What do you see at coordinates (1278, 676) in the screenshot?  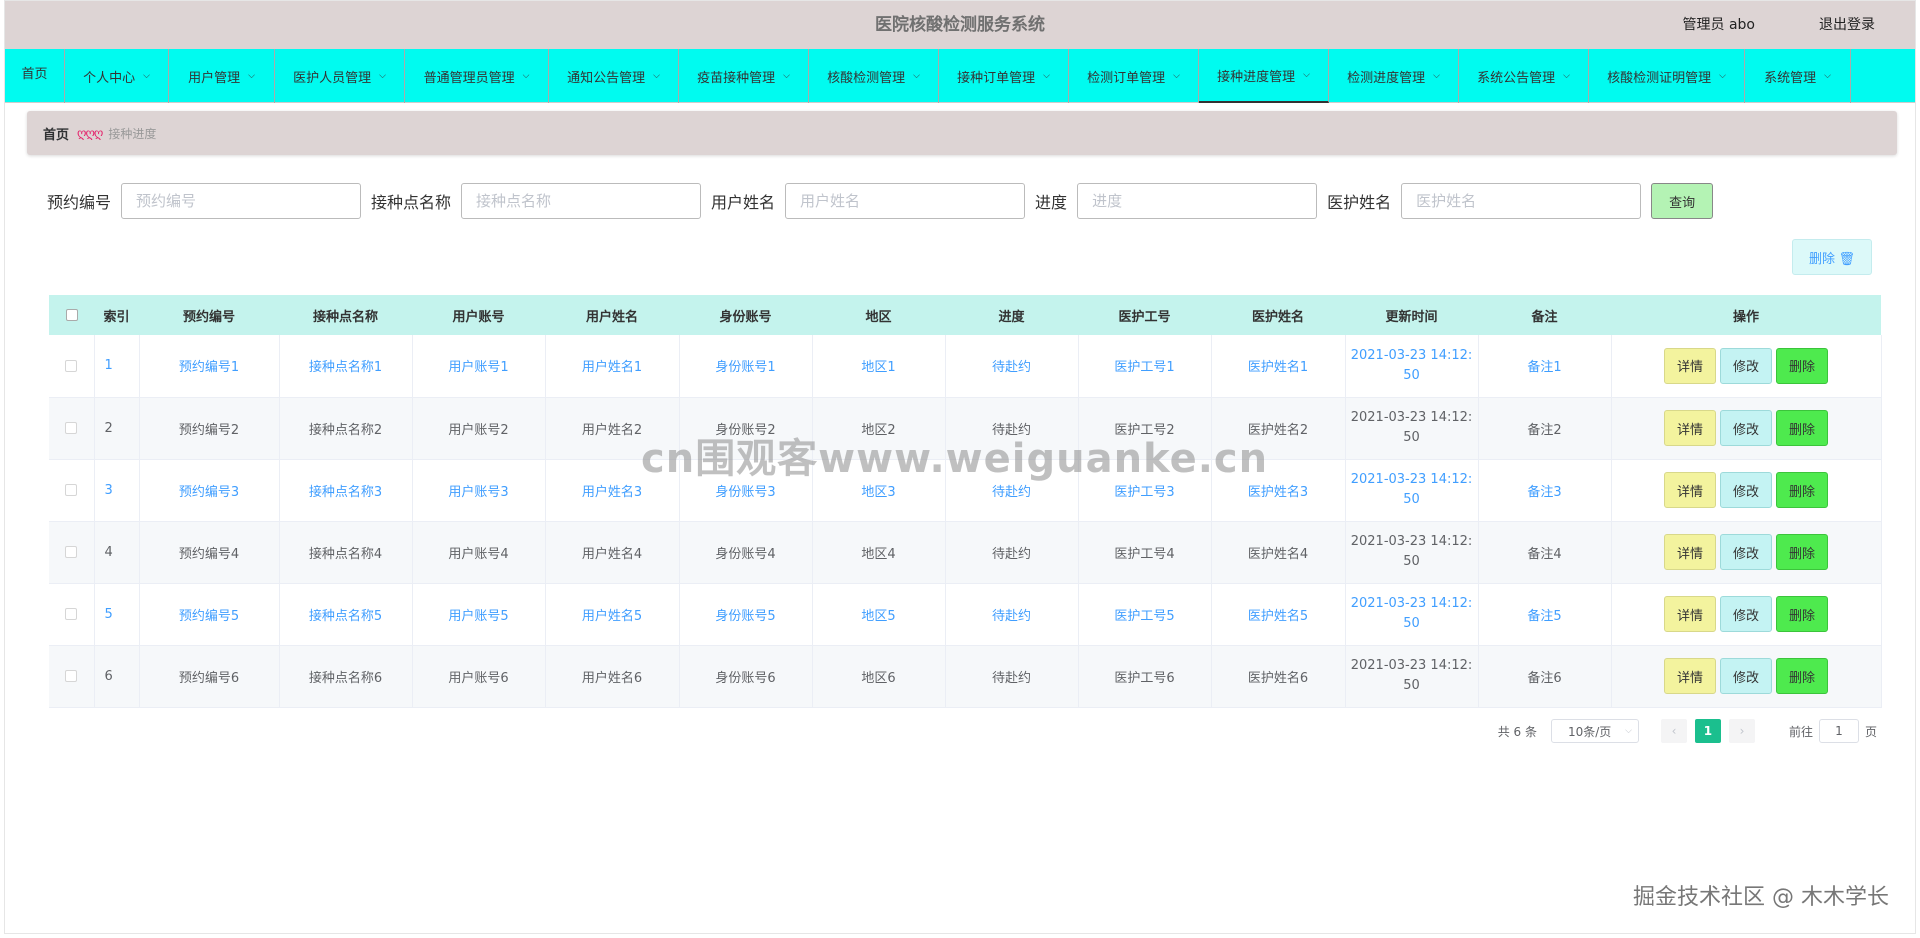 I see `cell-staff: 医护姓名6` at bounding box center [1278, 676].